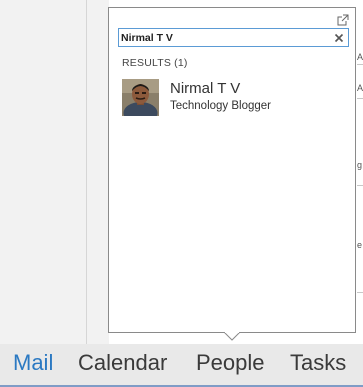  I want to click on background-divider, so click(86, 172).